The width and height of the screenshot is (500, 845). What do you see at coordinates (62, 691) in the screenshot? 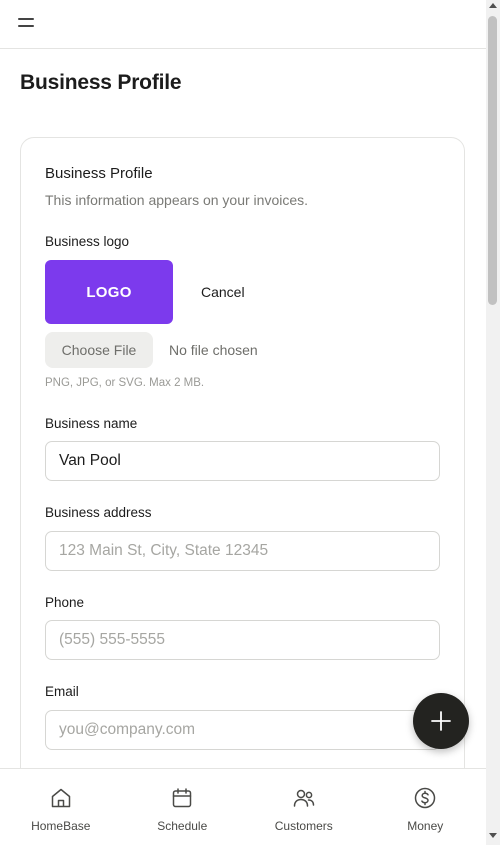
I see `email-label: Email` at bounding box center [62, 691].